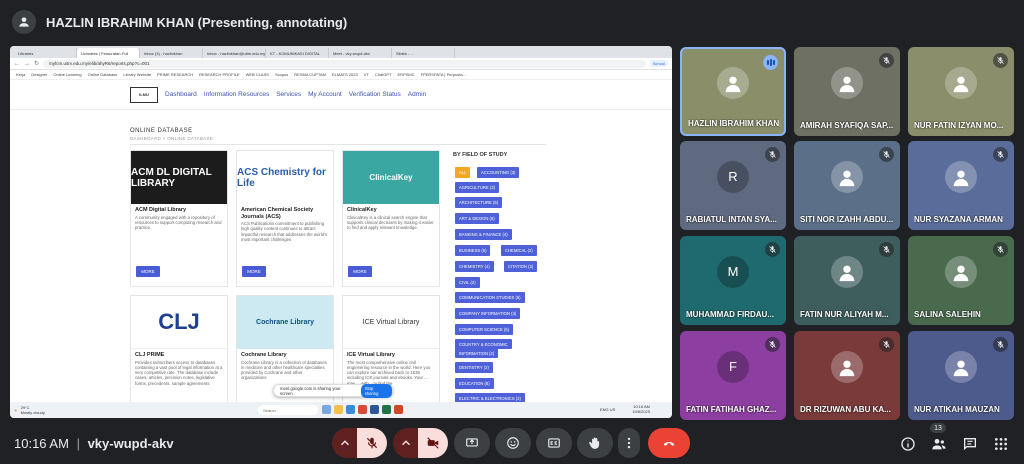  I want to click on participant-tile: NUR ATIKAH MAUZAN, so click(961, 375).